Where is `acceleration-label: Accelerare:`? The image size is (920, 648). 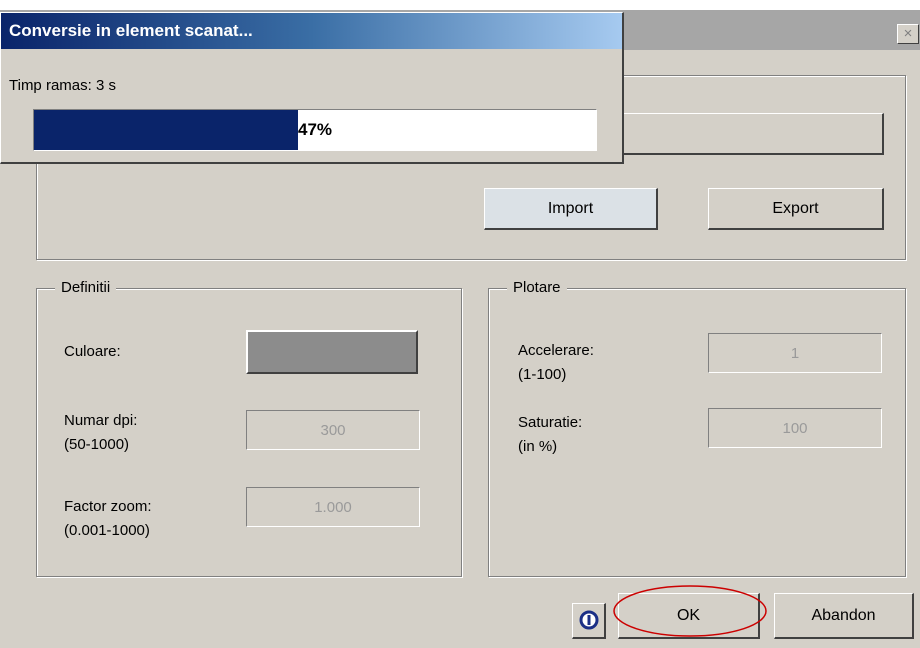 acceleration-label: Accelerare: is located at coordinates (556, 350).